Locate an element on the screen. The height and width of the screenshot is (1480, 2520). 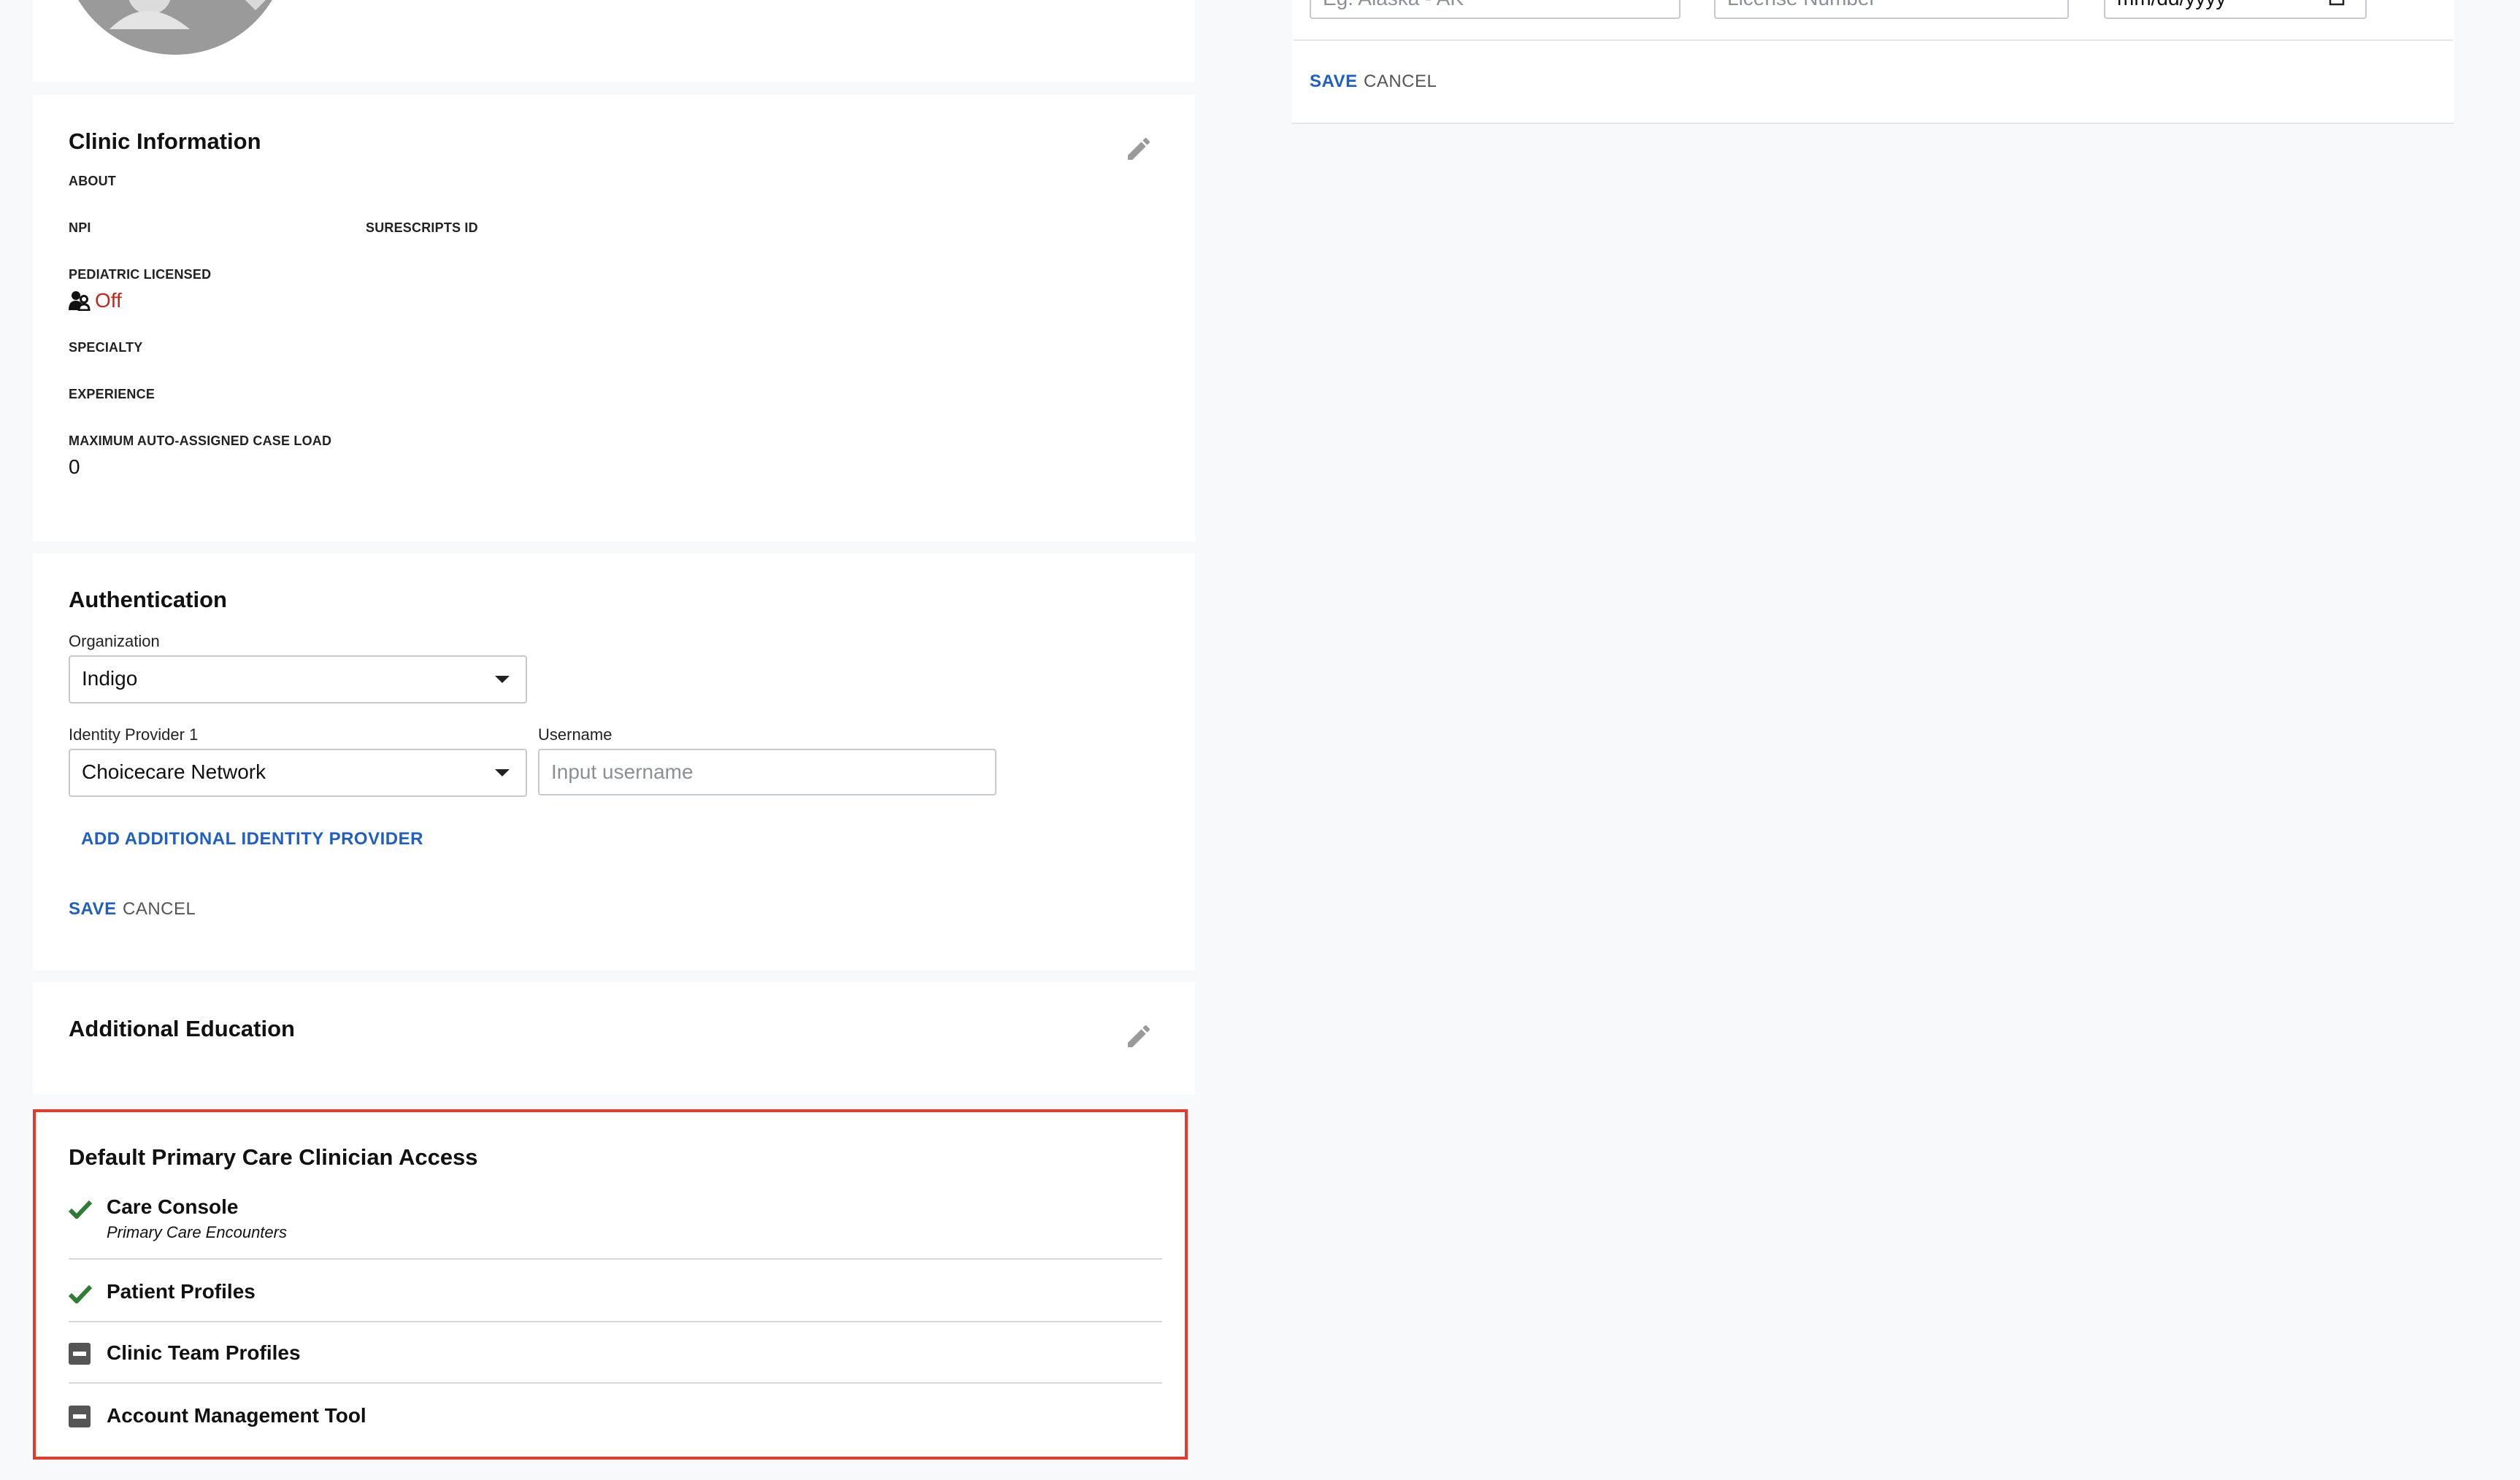
access-item-label: Account Management Tool is located at coordinates (237, 1415).